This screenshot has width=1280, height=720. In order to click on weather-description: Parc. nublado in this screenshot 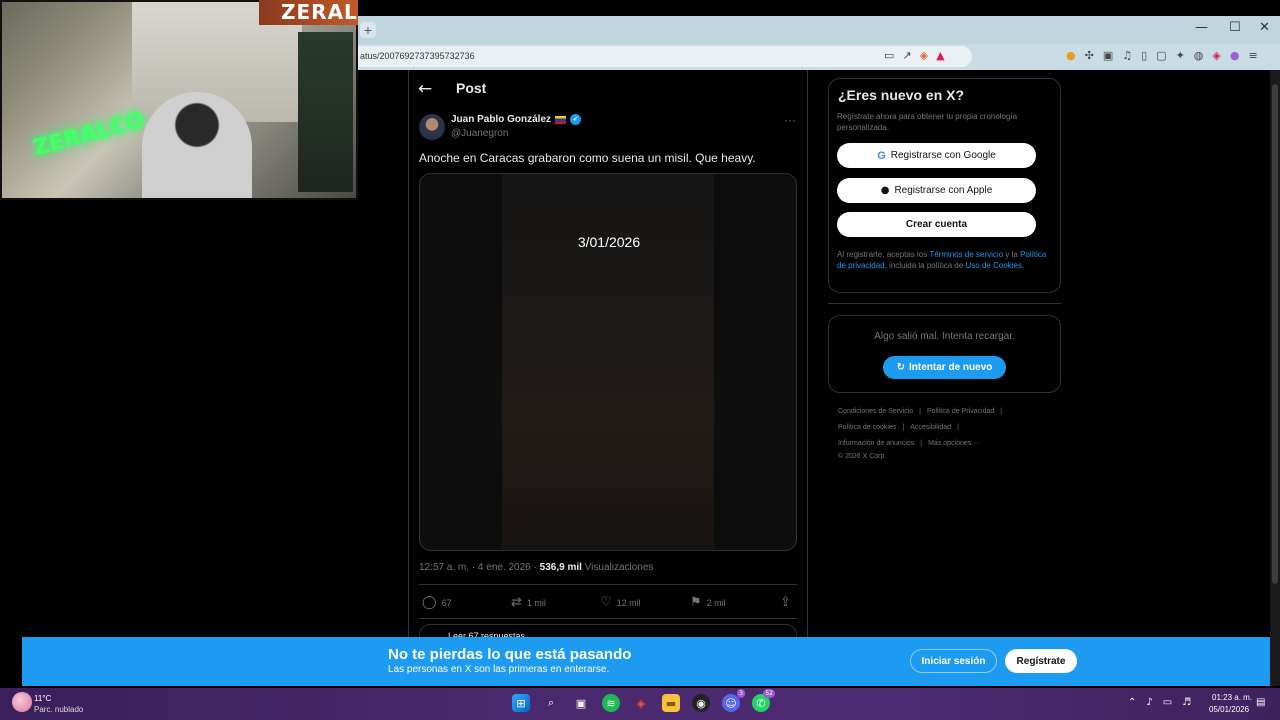, I will do `click(58, 709)`.